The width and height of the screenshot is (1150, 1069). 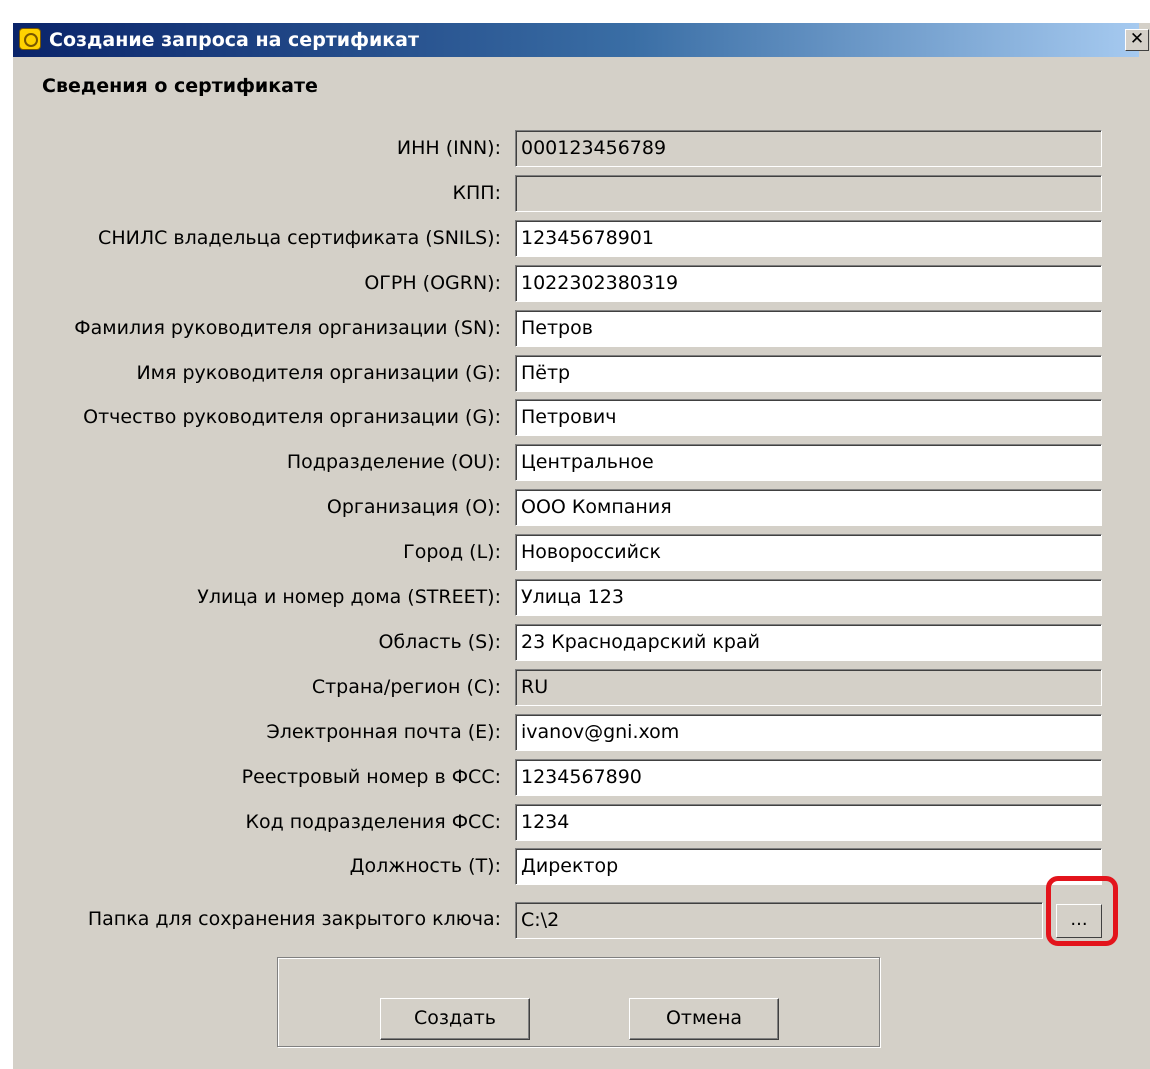 What do you see at coordinates (406, 687) in the screenshot?
I see `field-label: Страна/регион (C):` at bounding box center [406, 687].